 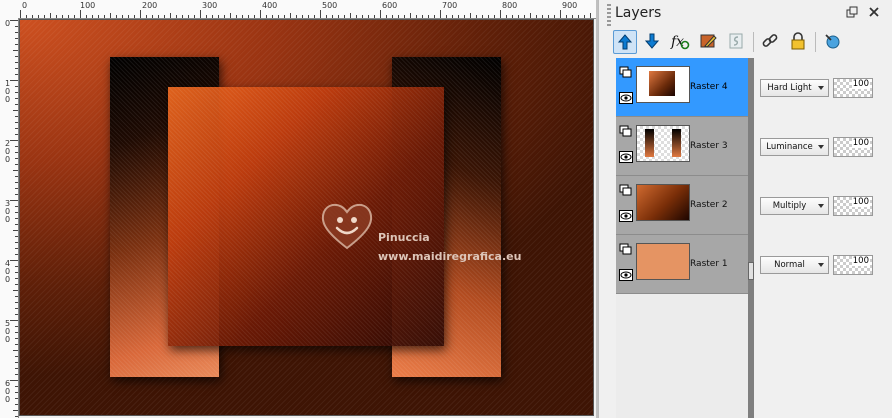 I want to click on blend-mode-select: Luminance, so click(x=794, y=147).